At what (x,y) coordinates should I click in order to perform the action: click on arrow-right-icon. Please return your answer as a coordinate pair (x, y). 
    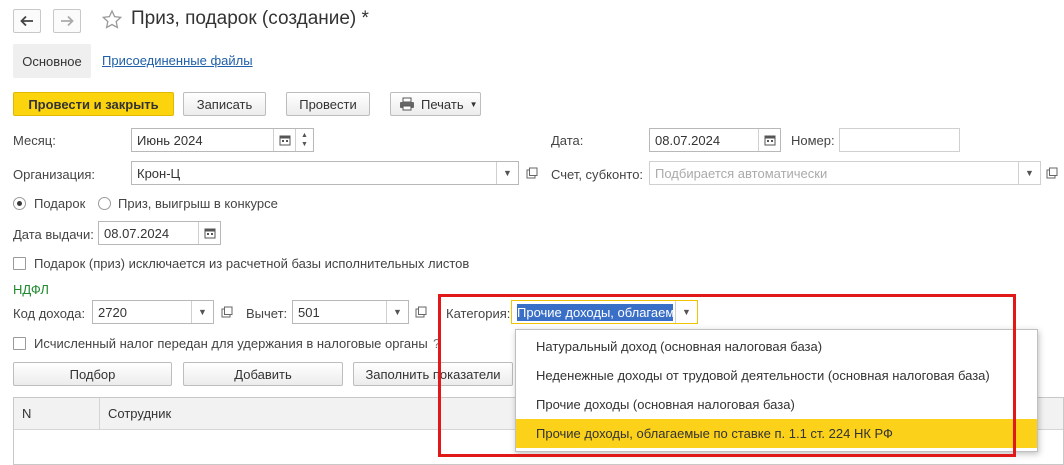
    Looking at the image, I should click on (67, 21).